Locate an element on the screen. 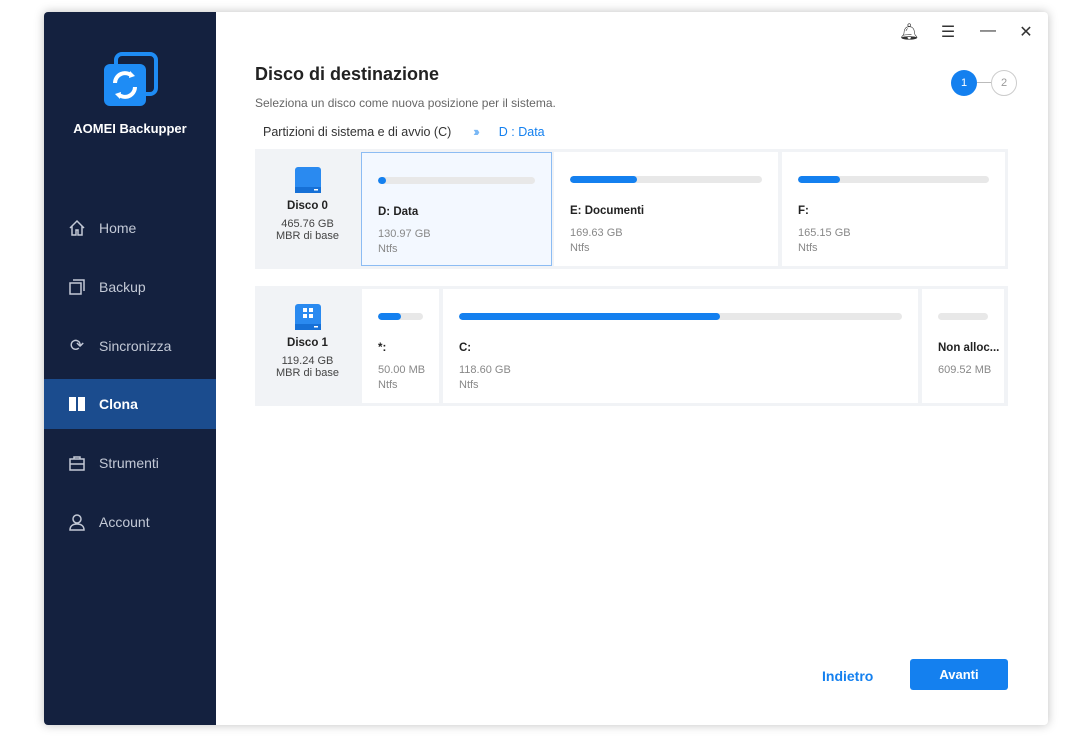  partition-card: F: 165.15 GB Ntfs is located at coordinates (893, 209).